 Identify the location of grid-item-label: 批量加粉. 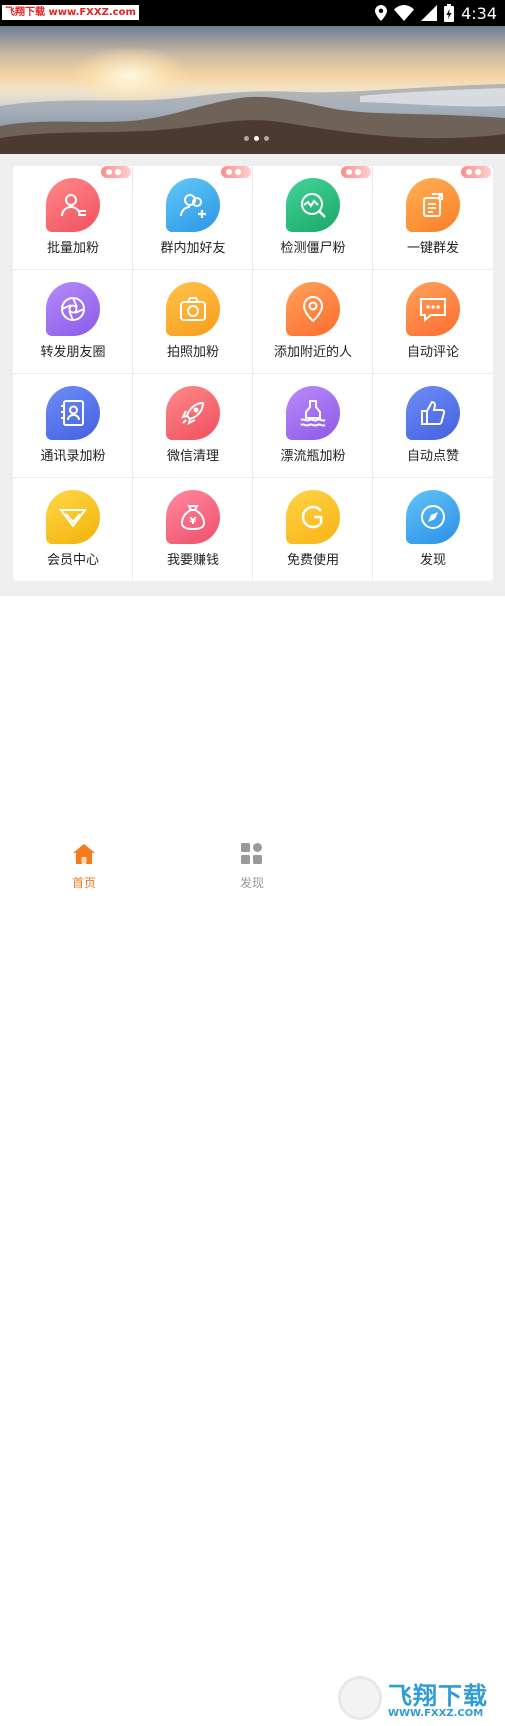
(72, 248).